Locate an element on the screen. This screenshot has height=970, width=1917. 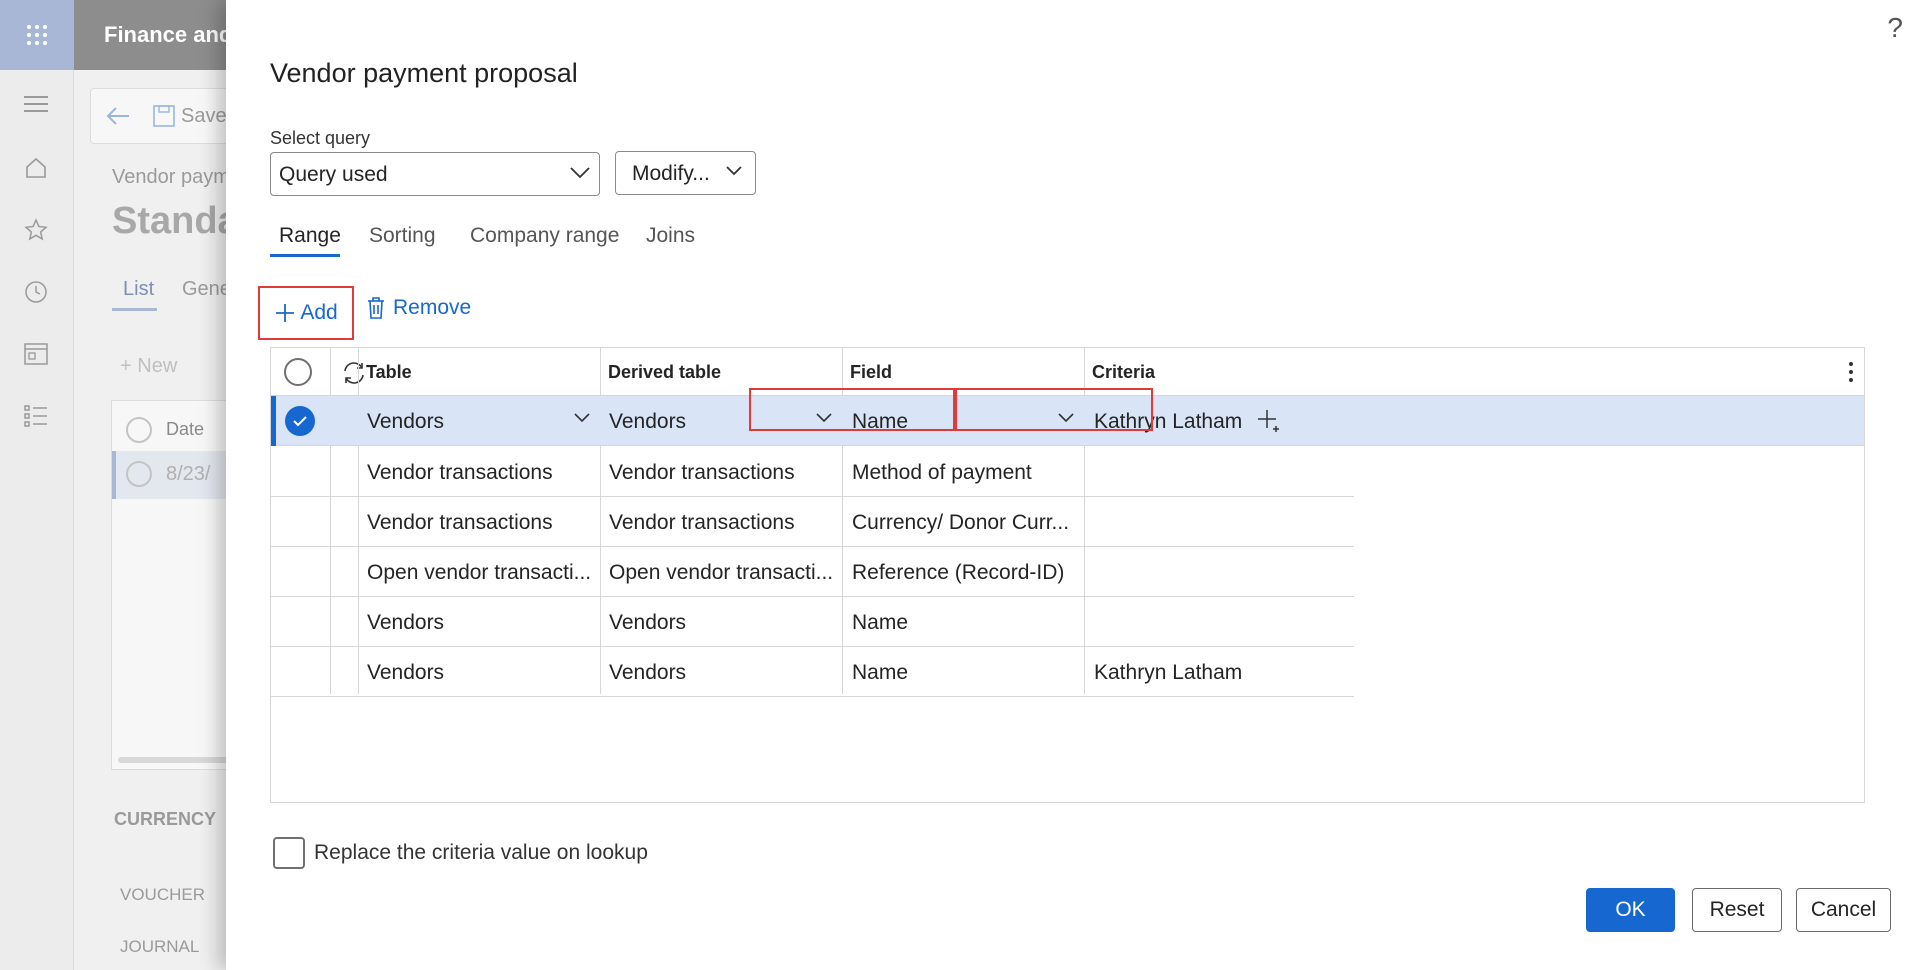
add-label: Add is located at coordinates (319, 312).